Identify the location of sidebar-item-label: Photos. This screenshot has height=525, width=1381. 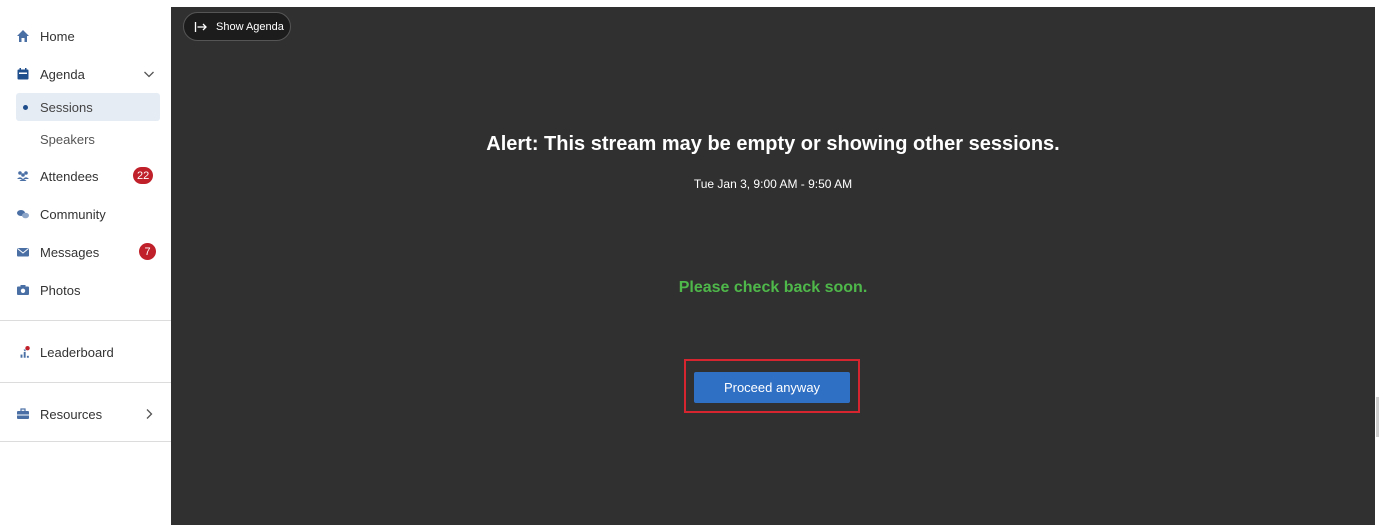
(60, 290).